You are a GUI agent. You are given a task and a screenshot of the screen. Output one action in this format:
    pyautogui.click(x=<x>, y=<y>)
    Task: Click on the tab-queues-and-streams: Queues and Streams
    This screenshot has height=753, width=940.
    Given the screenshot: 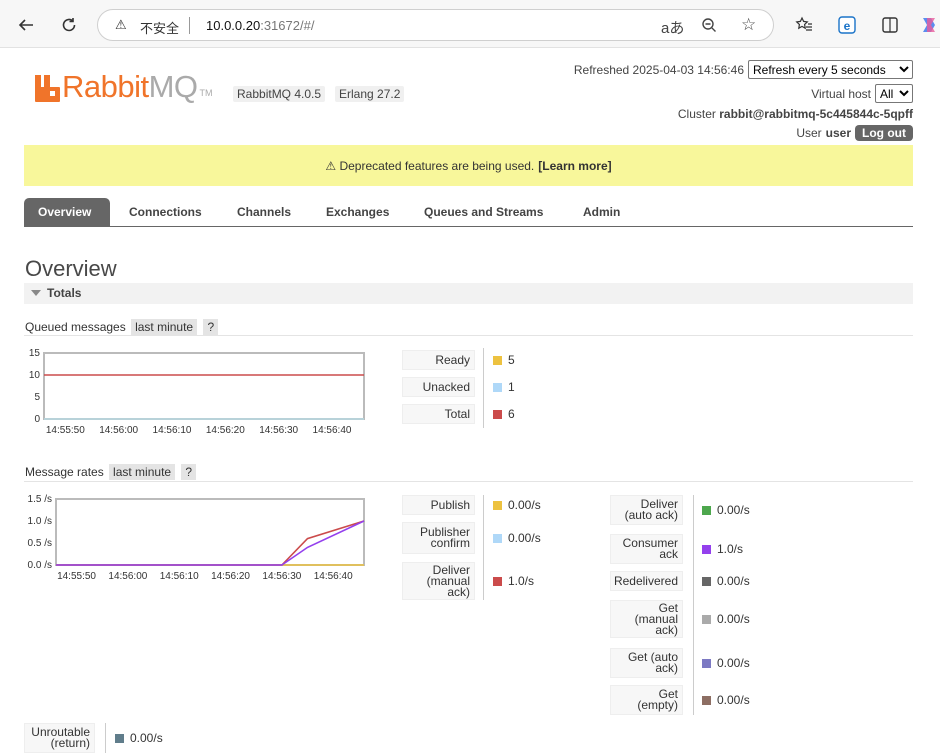 What is the action you would take?
    pyautogui.click(x=483, y=212)
    